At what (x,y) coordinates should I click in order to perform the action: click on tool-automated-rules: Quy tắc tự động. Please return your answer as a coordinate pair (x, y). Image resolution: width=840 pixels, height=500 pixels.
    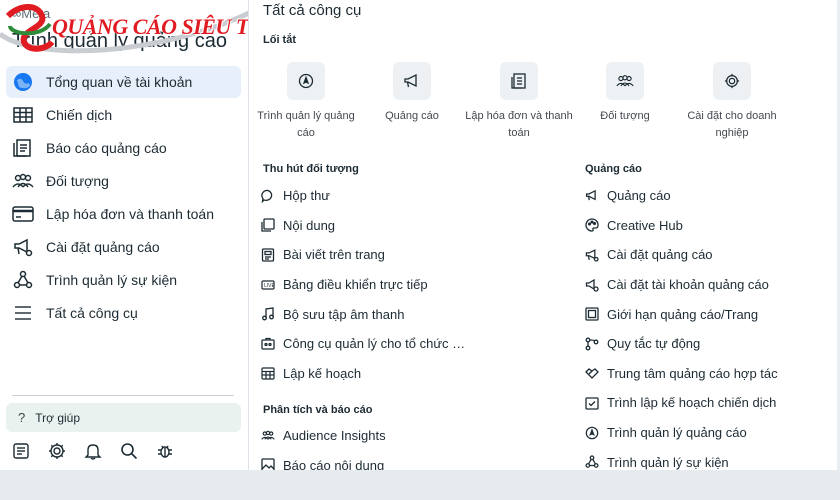
    Looking at the image, I should click on (681, 344).